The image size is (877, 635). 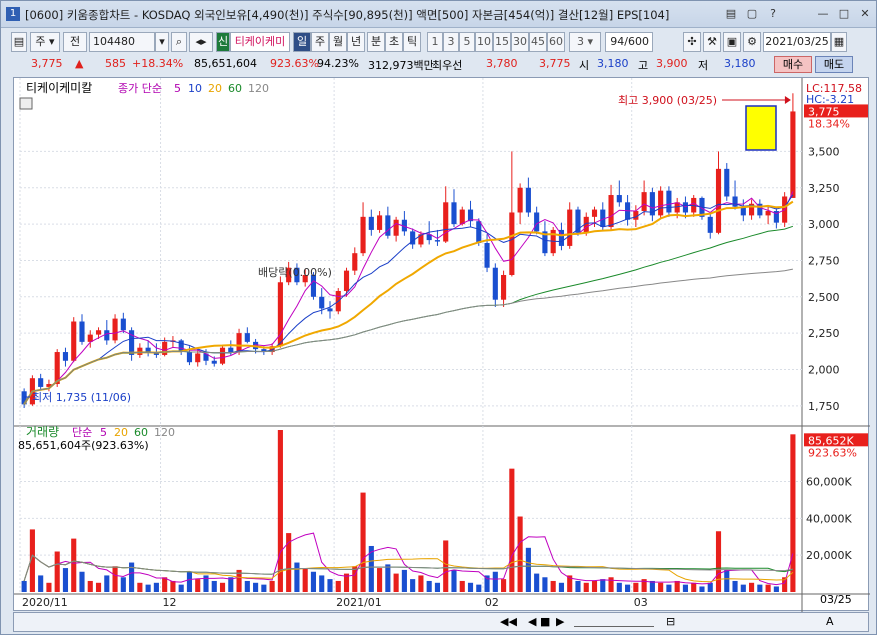 What do you see at coordinates (435, 42) in the screenshot?
I see `interval-1: 1` at bounding box center [435, 42].